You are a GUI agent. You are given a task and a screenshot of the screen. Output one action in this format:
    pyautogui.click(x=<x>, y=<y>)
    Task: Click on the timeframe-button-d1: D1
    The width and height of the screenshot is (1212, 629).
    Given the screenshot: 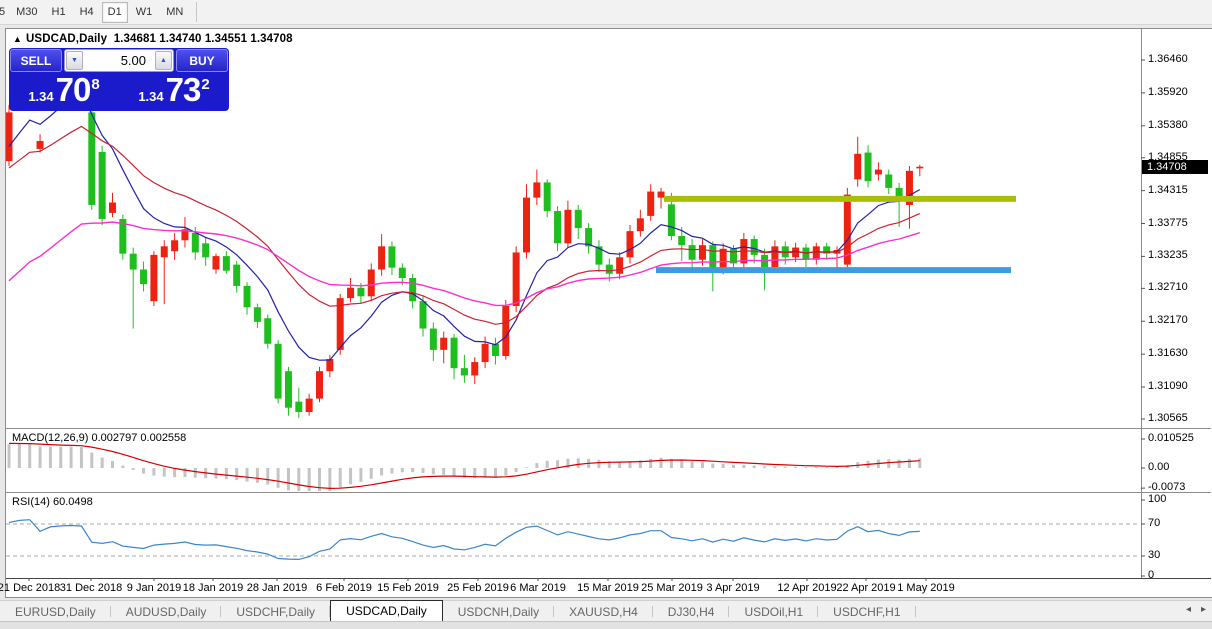 What is the action you would take?
    pyautogui.click(x=114, y=12)
    